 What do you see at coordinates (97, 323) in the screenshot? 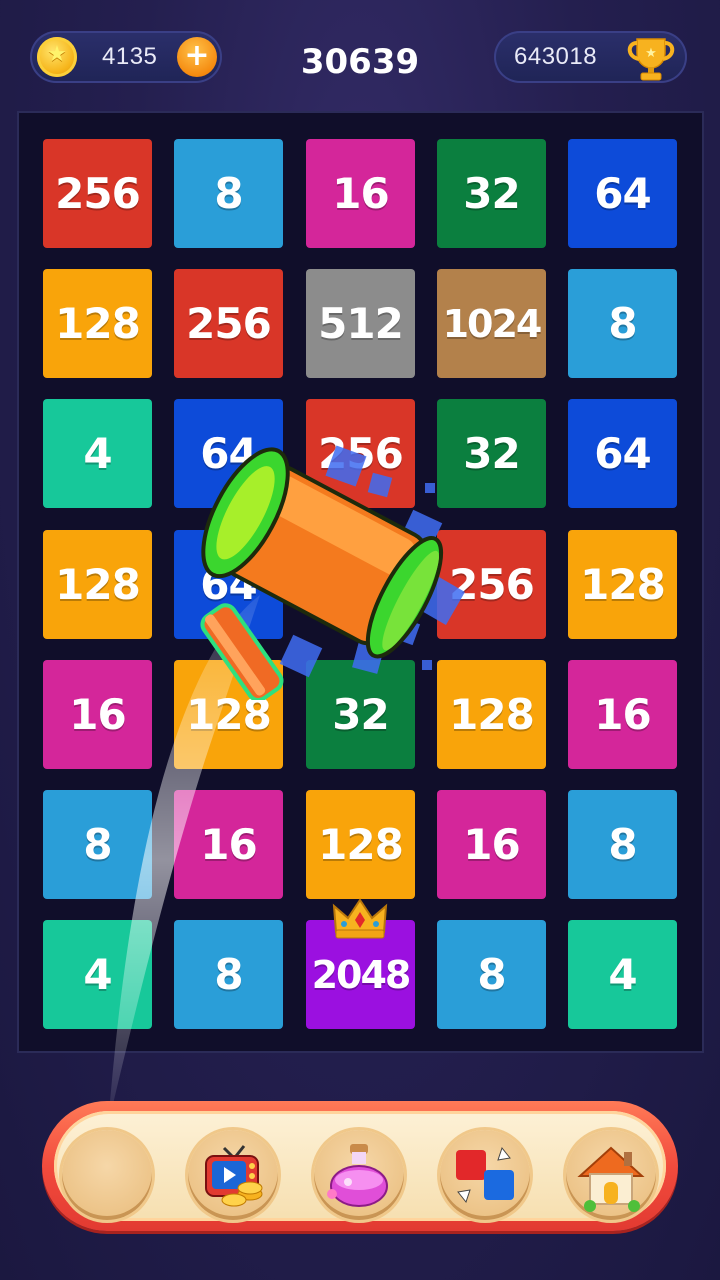
I see `tile-r2-c1: 128` at bounding box center [97, 323].